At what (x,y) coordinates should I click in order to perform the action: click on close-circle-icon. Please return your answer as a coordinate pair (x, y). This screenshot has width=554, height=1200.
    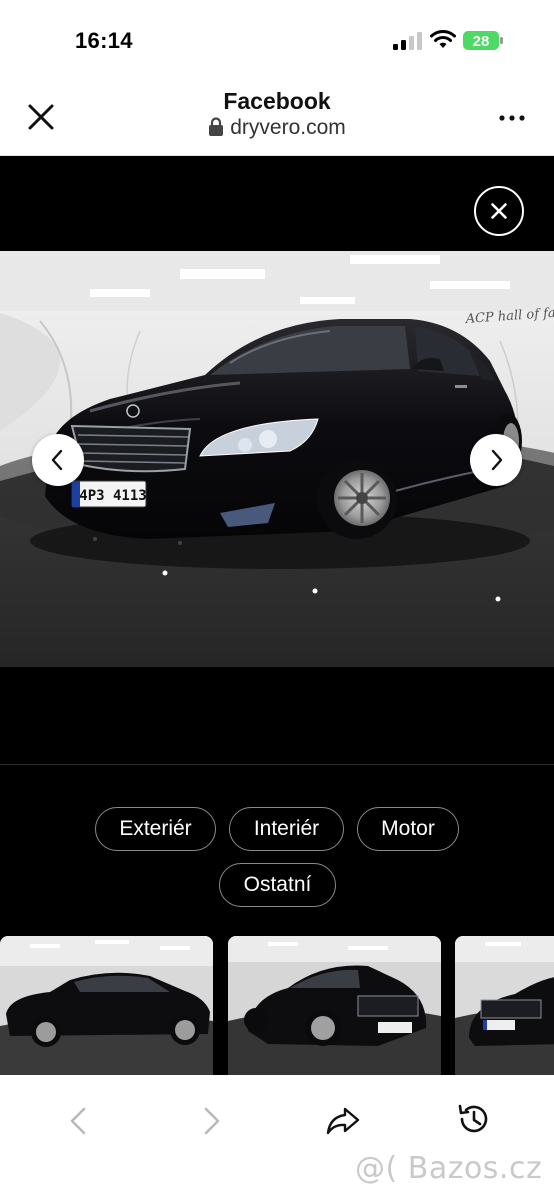
    Looking at the image, I should click on (499, 211).